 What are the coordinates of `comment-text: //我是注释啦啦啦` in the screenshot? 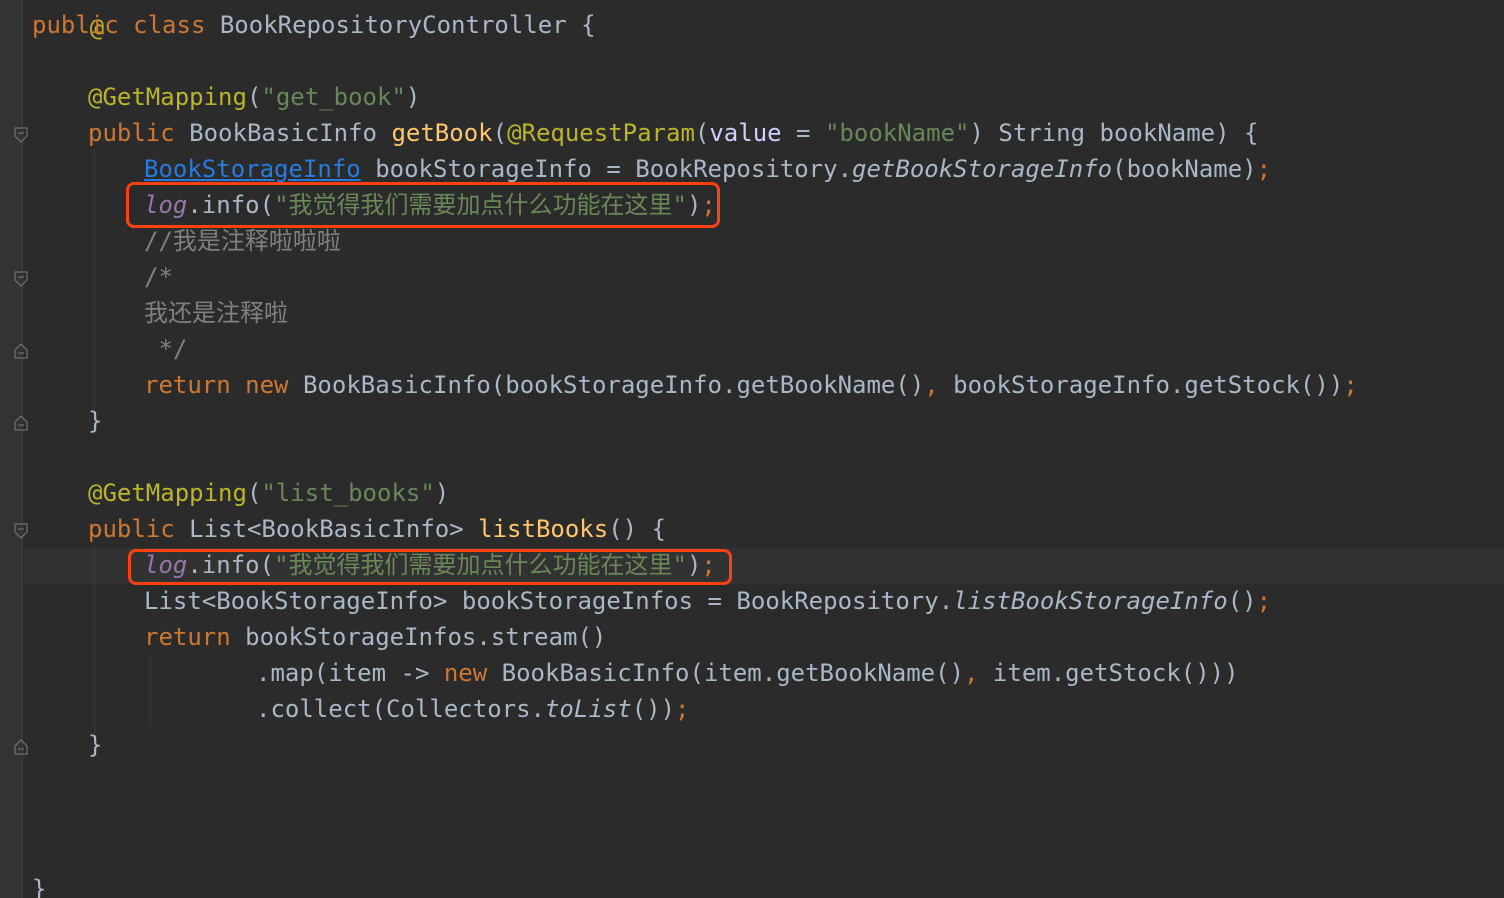 It's located at (242, 241).